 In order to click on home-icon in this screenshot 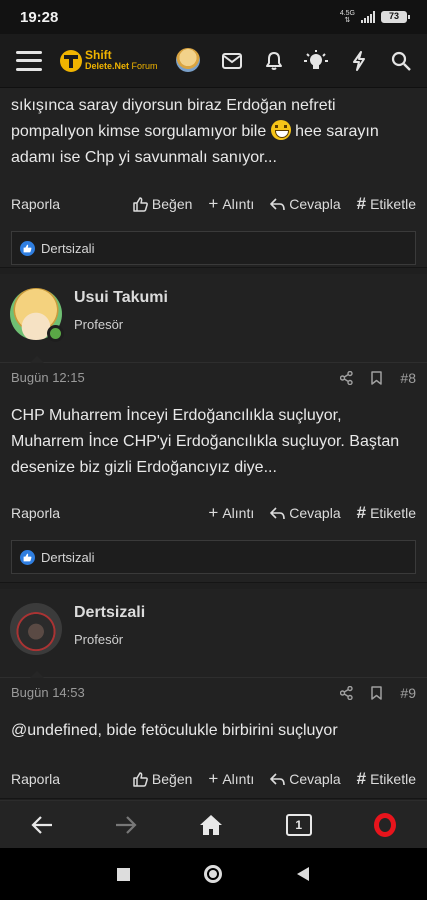, I will do `click(211, 825)`.